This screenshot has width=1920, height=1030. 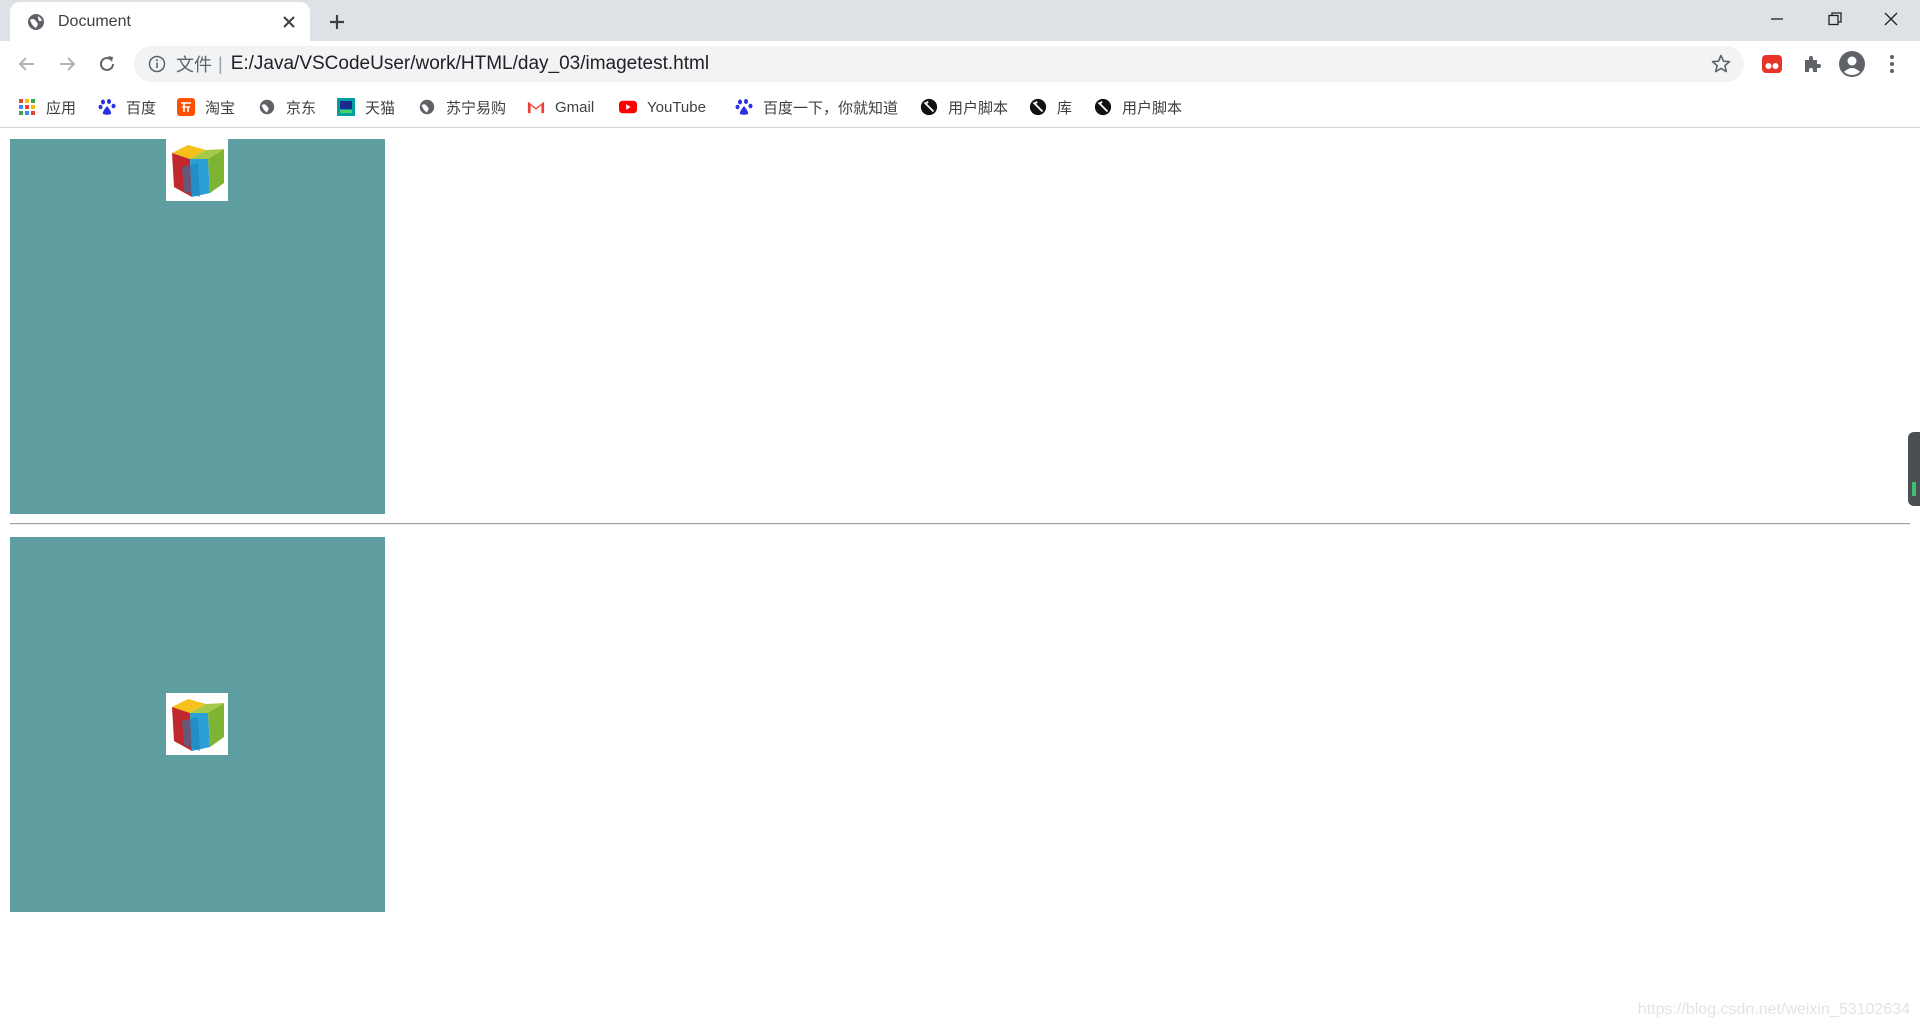 I want to click on bookmark-label: 库, so click(x=1065, y=108).